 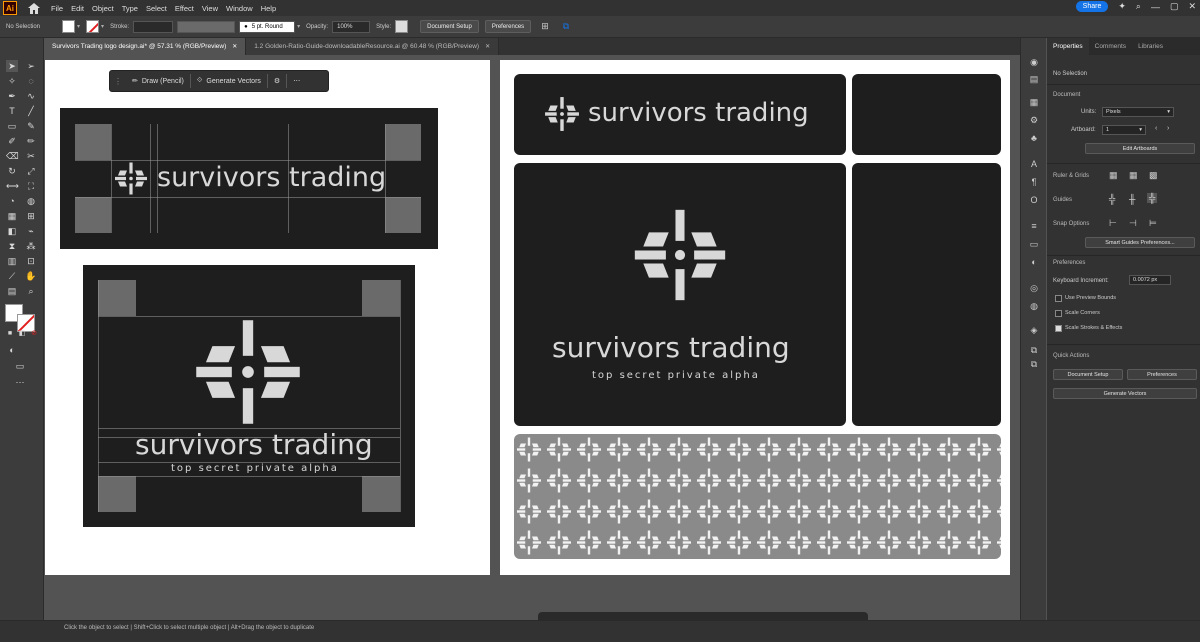 I want to click on tab-properties: Properties, so click(x=1068, y=46).